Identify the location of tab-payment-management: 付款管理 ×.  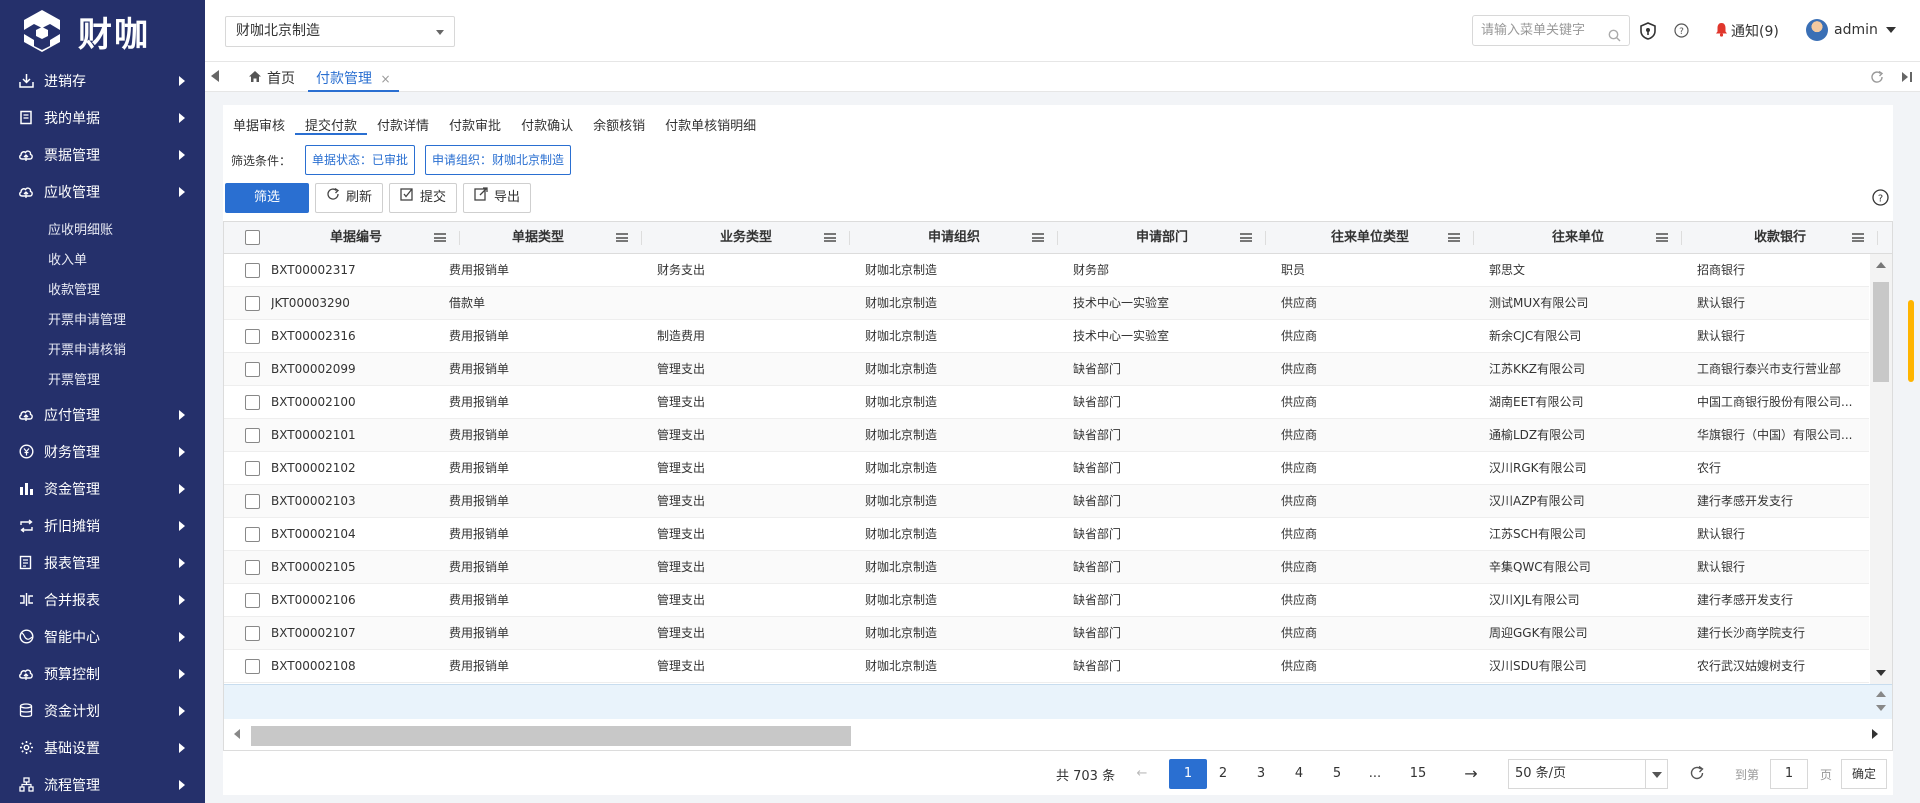
(353, 77).